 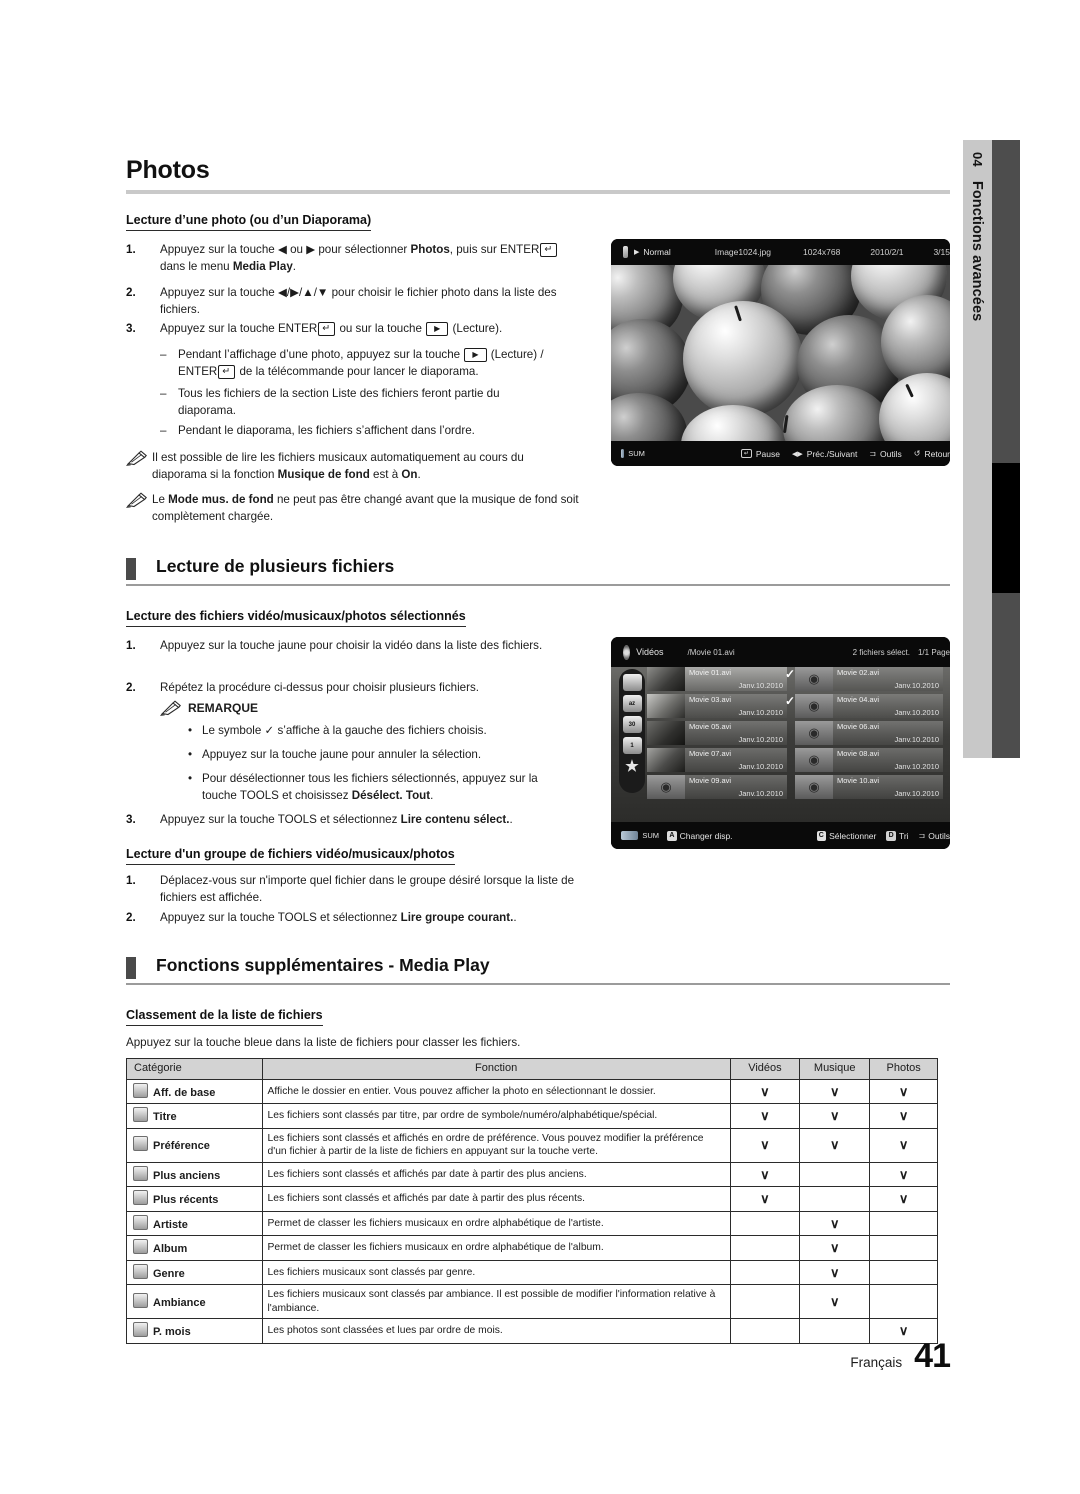 I want to click on enter-key-icon: ↵, so click(x=746, y=453).